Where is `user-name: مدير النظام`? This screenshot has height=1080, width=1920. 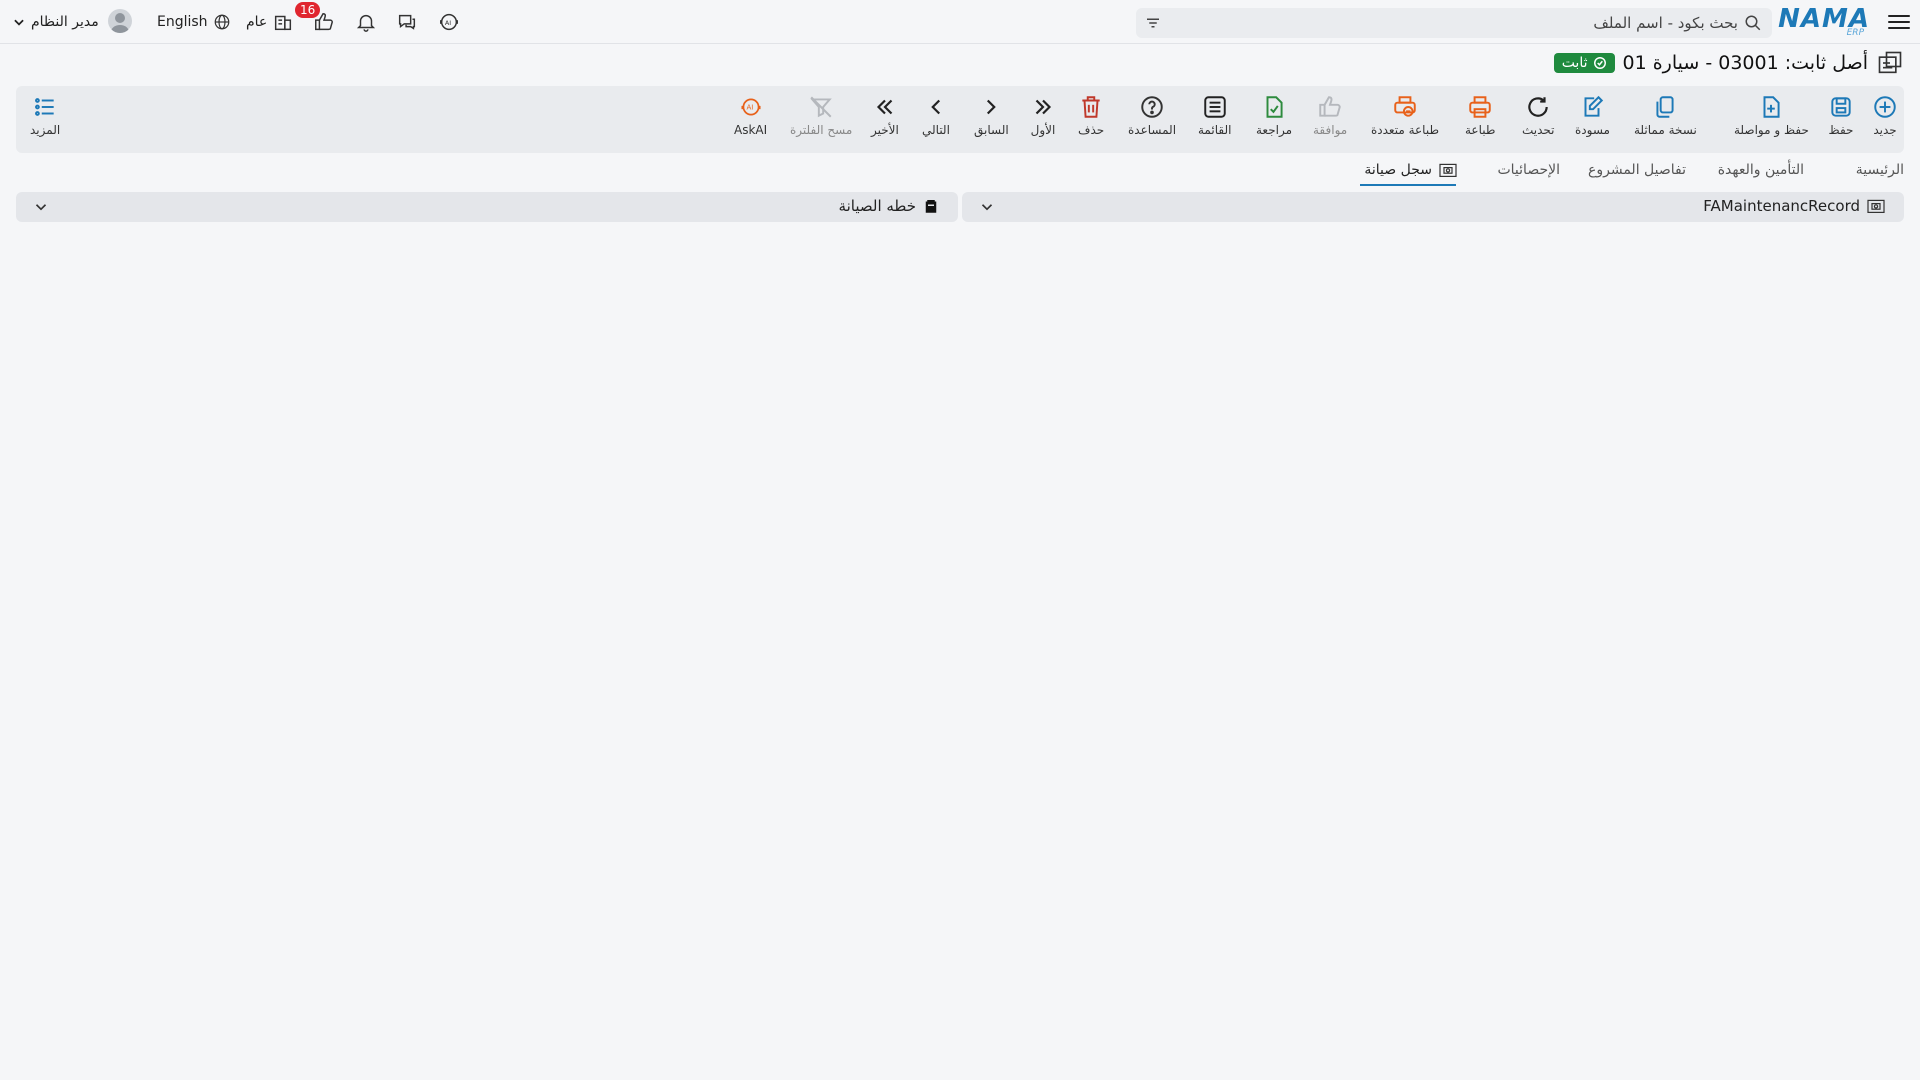 user-name: مدير النظام is located at coordinates (65, 22).